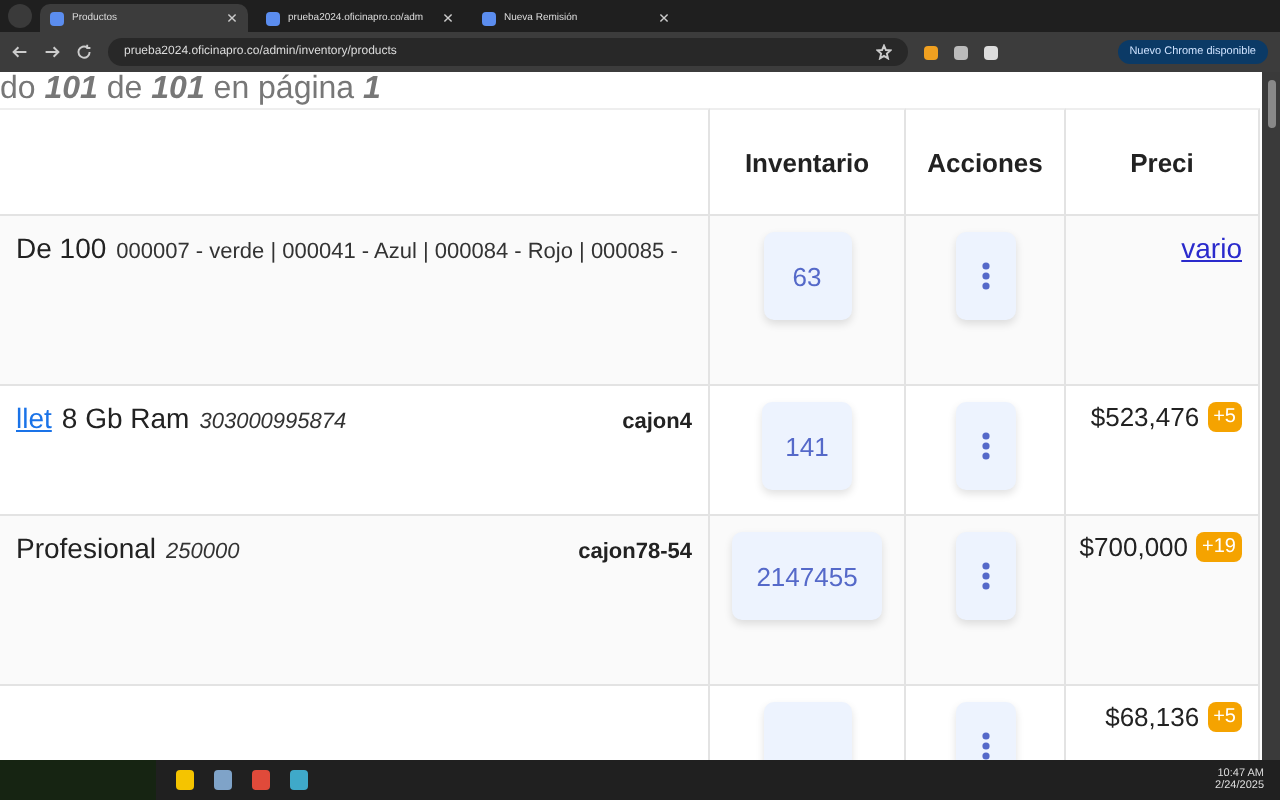 The width and height of the screenshot is (1280, 800). What do you see at coordinates (84, 52) in the screenshot?
I see `reload-icon` at bounding box center [84, 52].